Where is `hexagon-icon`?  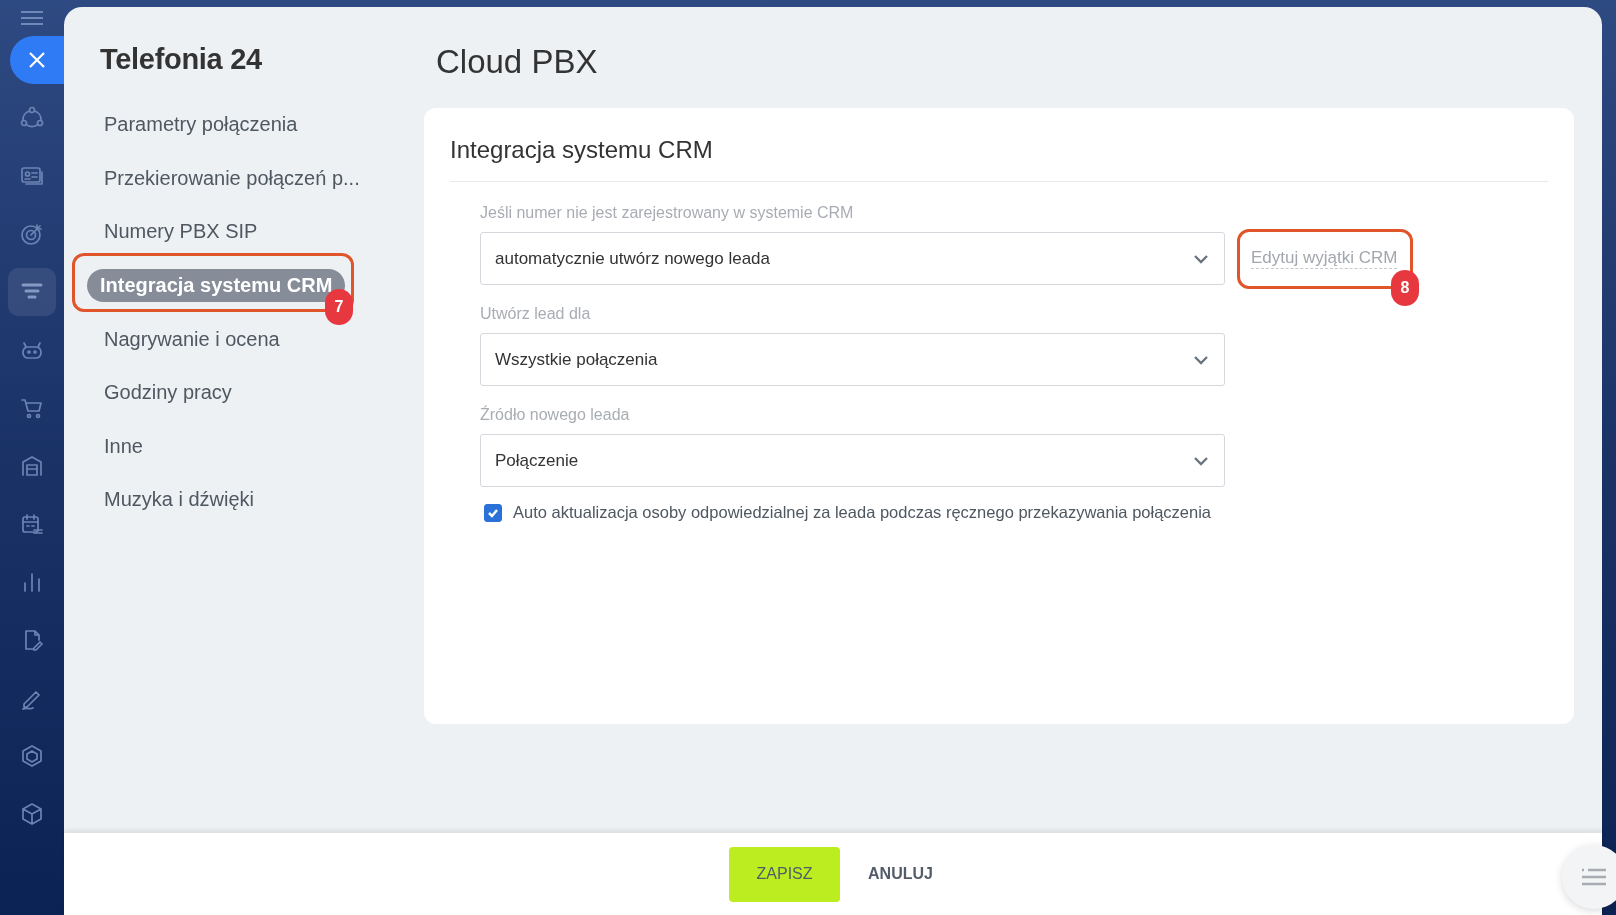
hexagon-icon is located at coordinates (32, 756).